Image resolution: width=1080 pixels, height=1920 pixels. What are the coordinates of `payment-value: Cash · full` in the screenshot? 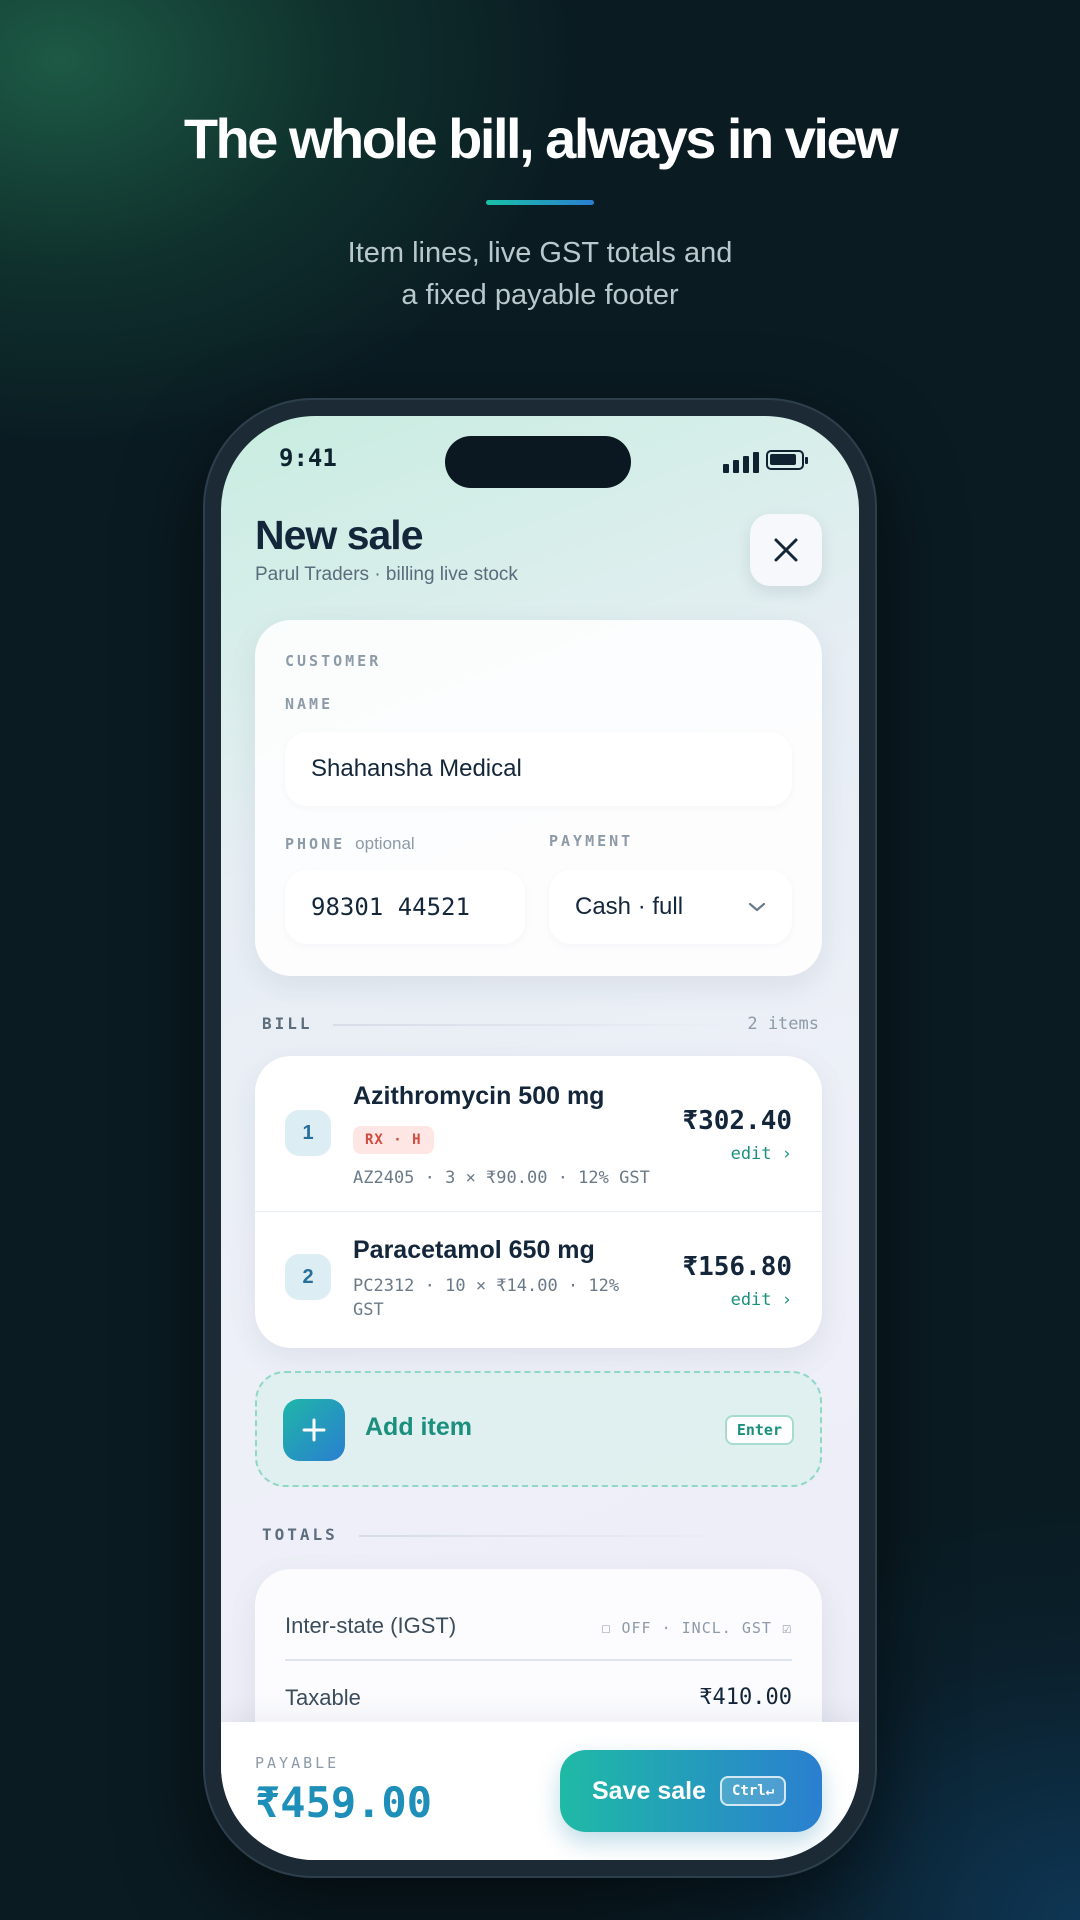 It's located at (629, 906).